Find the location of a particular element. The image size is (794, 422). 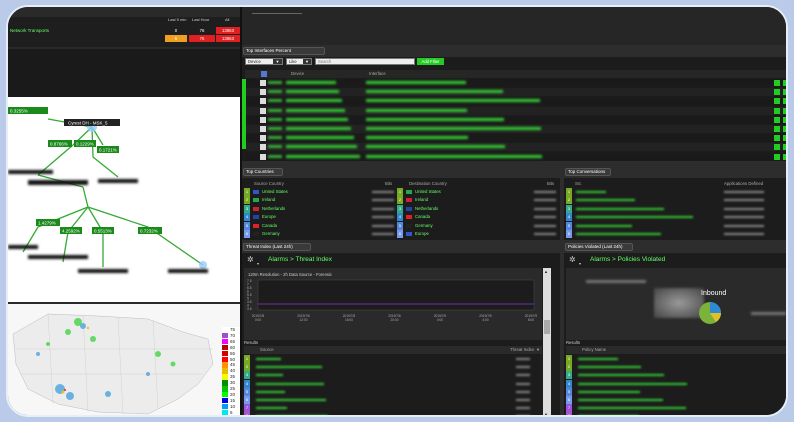

alarm-count-hour-2: 76 is located at coordinates (202, 38).